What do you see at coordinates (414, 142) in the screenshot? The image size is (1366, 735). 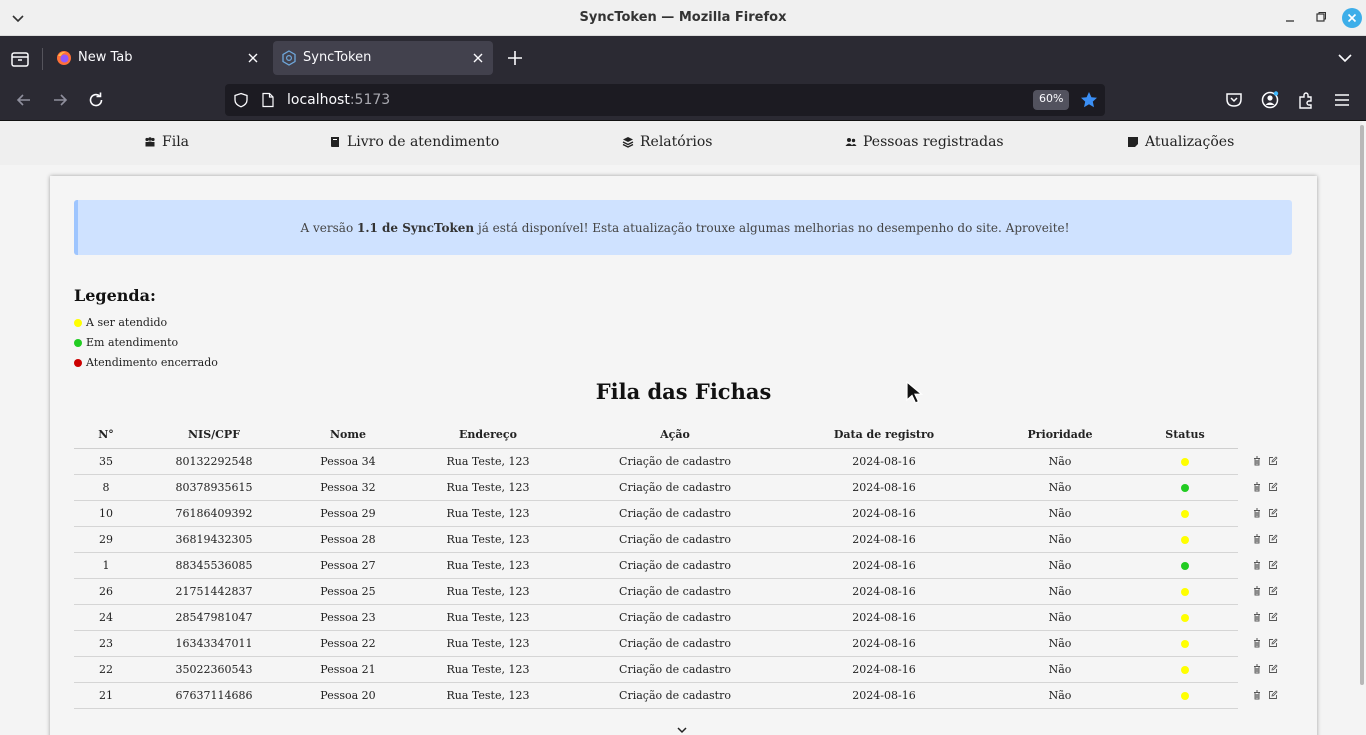 I see `nav-item-livro: Livro de atendimento` at bounding box center [414, 142].